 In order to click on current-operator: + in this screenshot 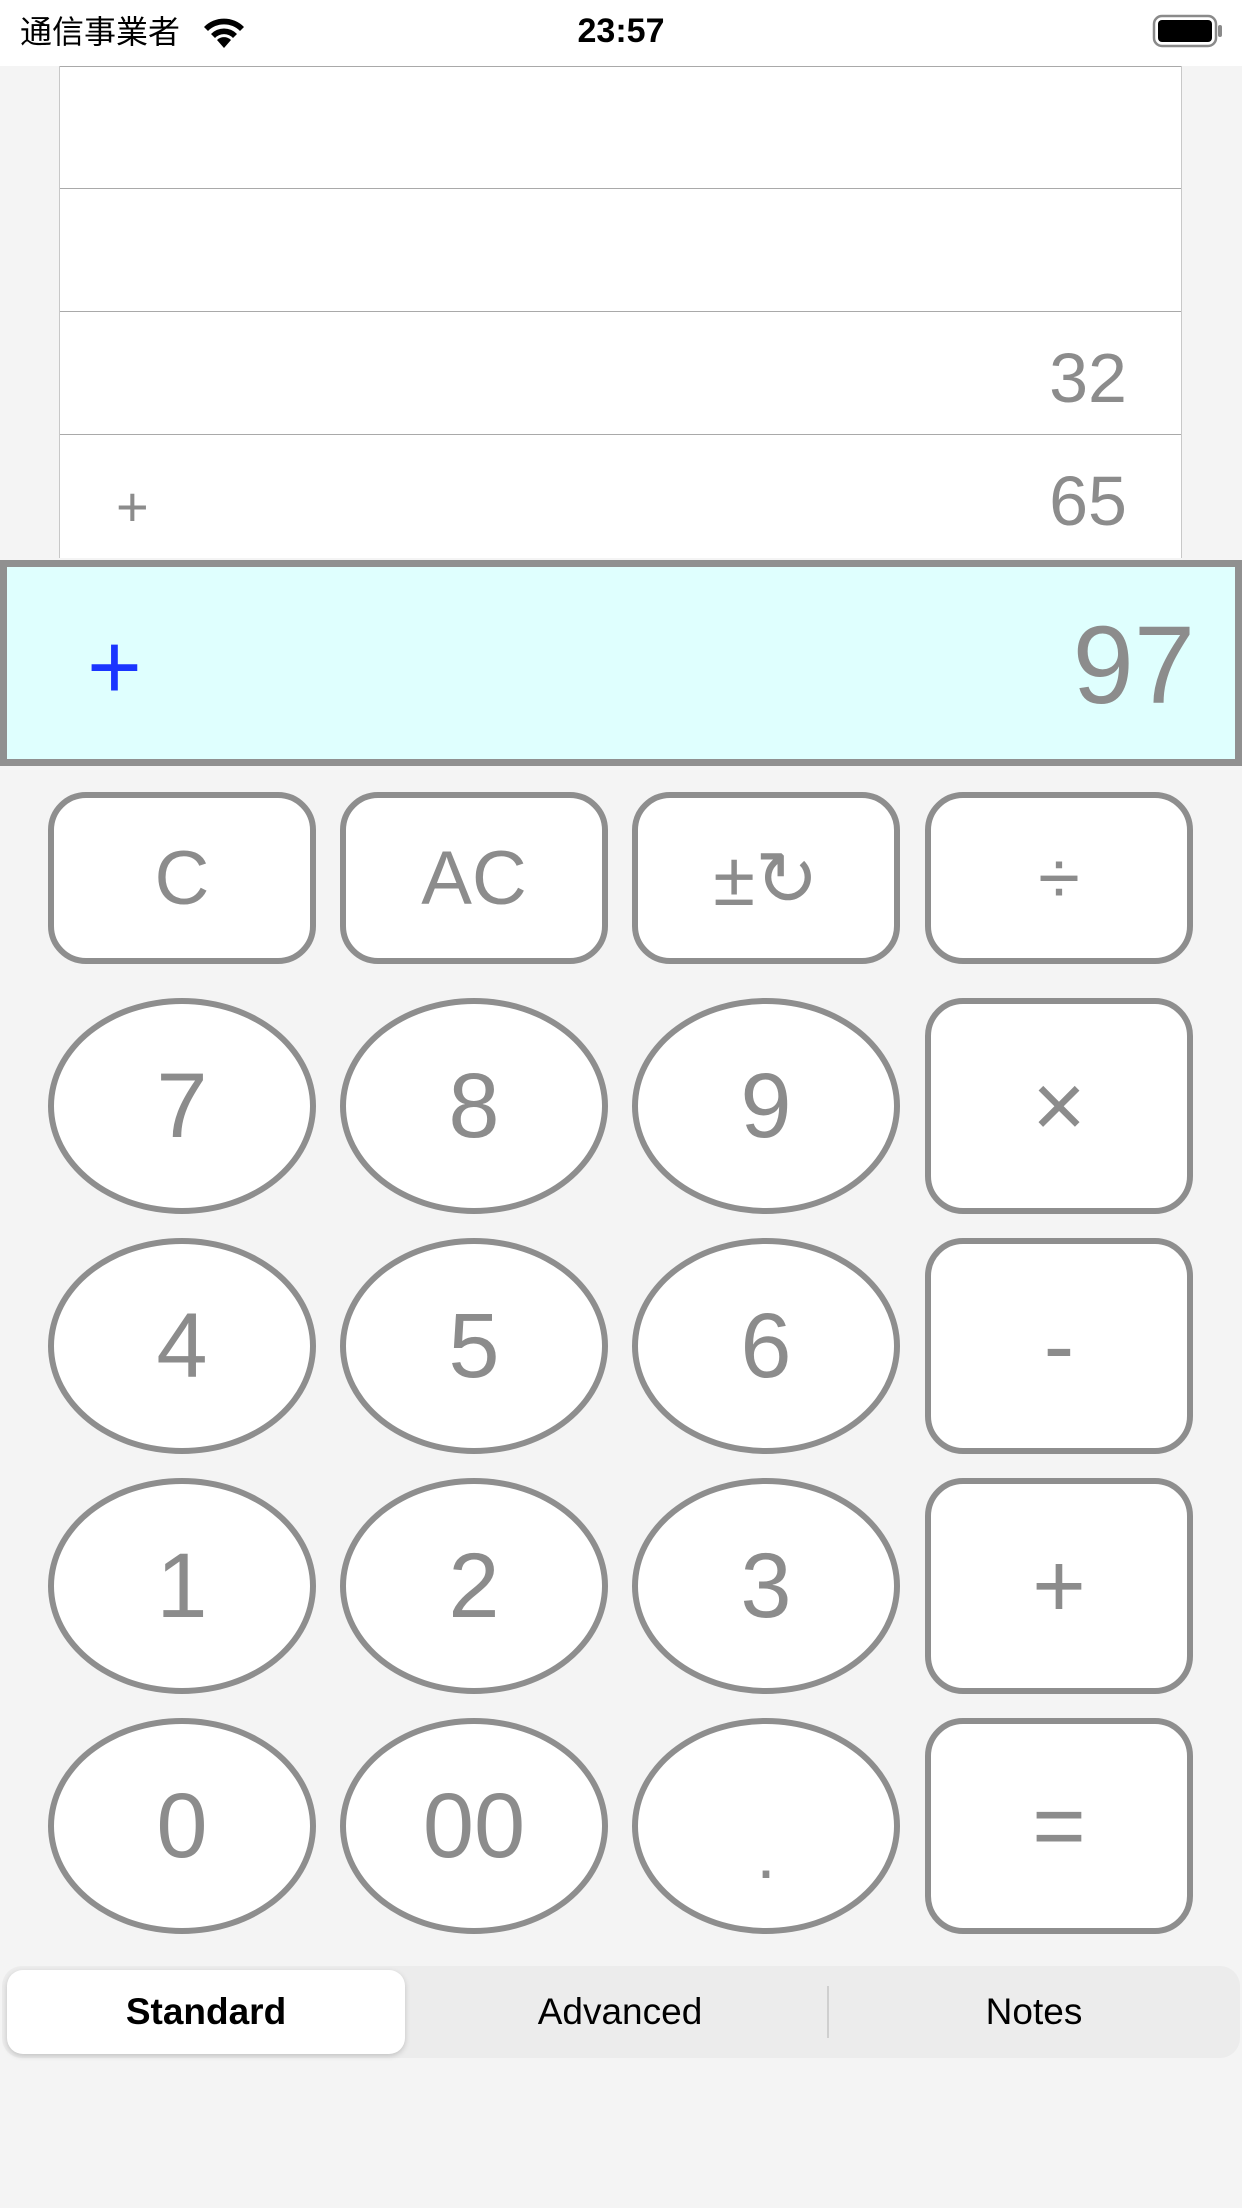, I will do `click(114, 666)`.